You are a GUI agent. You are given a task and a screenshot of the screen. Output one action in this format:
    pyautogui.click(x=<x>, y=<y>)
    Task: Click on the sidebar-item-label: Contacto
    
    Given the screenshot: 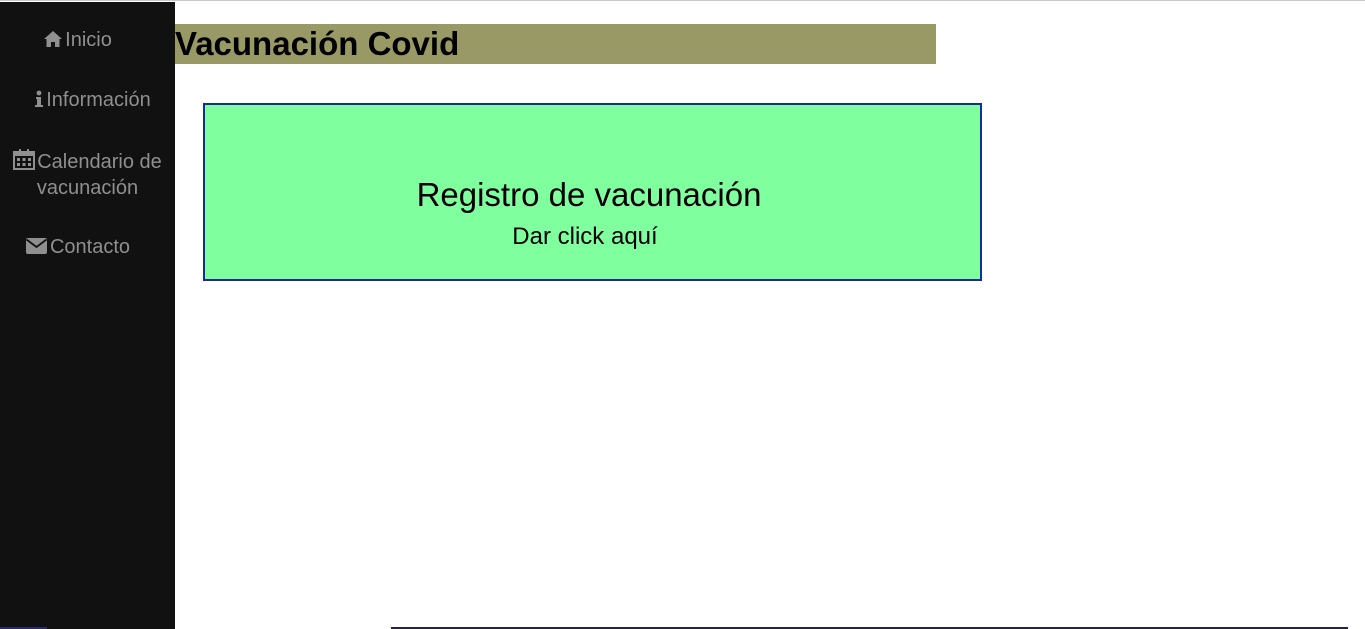 What is the action you would take?
    pyautogui.click(x=90, y=247)
    